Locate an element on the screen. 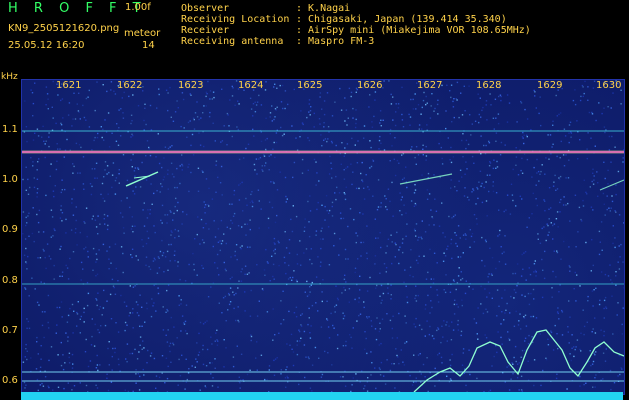  meta-value-observer: : K.Nagai is located at coordinates (323, 8).